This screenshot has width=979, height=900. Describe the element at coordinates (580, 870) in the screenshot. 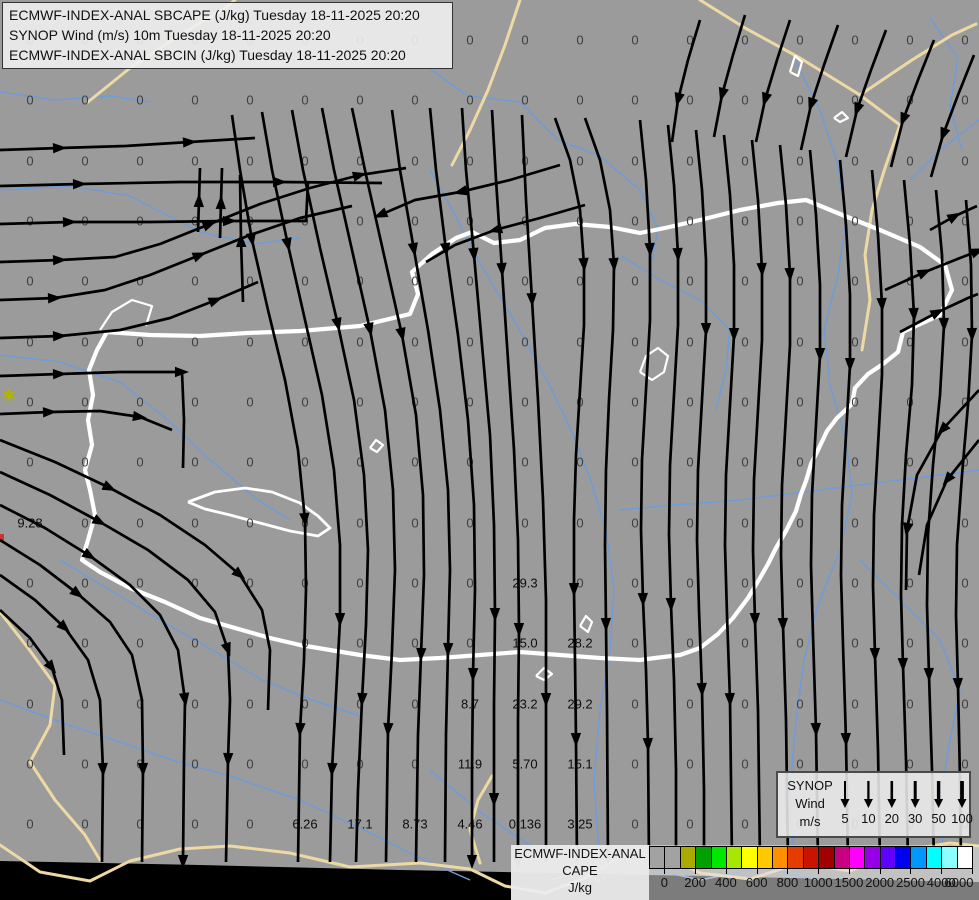

I see `cape-legend-param: CAPE` at that location.